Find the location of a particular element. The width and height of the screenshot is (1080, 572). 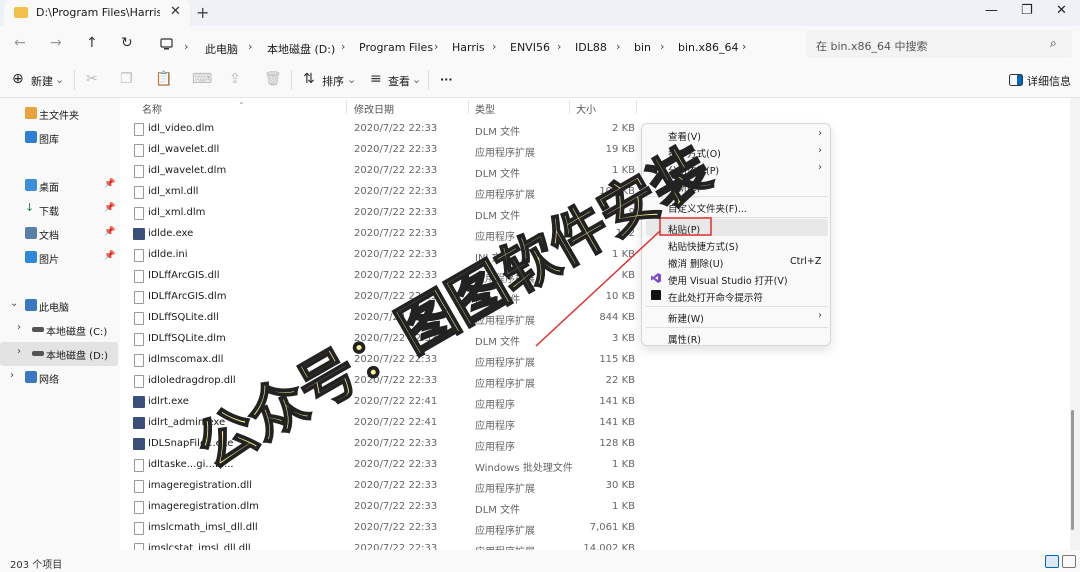

breadcrumb-idl88: IDL88 is located at coordinates (591, 47).